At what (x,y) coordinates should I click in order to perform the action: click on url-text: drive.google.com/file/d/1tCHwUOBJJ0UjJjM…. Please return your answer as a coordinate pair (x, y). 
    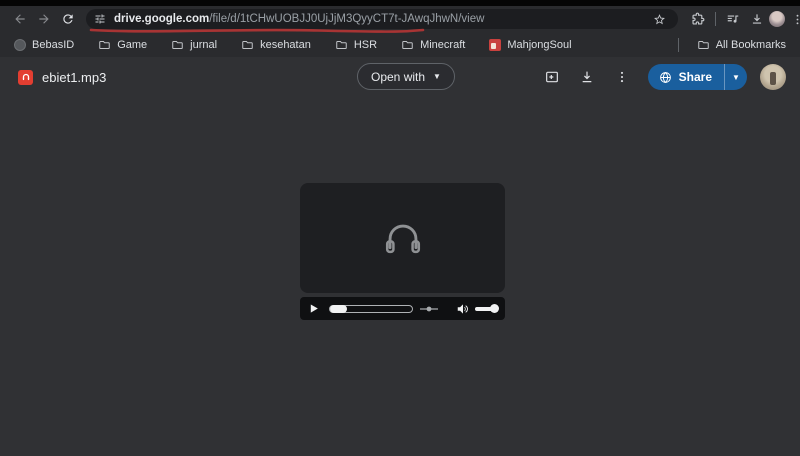
    Looking at the image, I should click on (380, 19).